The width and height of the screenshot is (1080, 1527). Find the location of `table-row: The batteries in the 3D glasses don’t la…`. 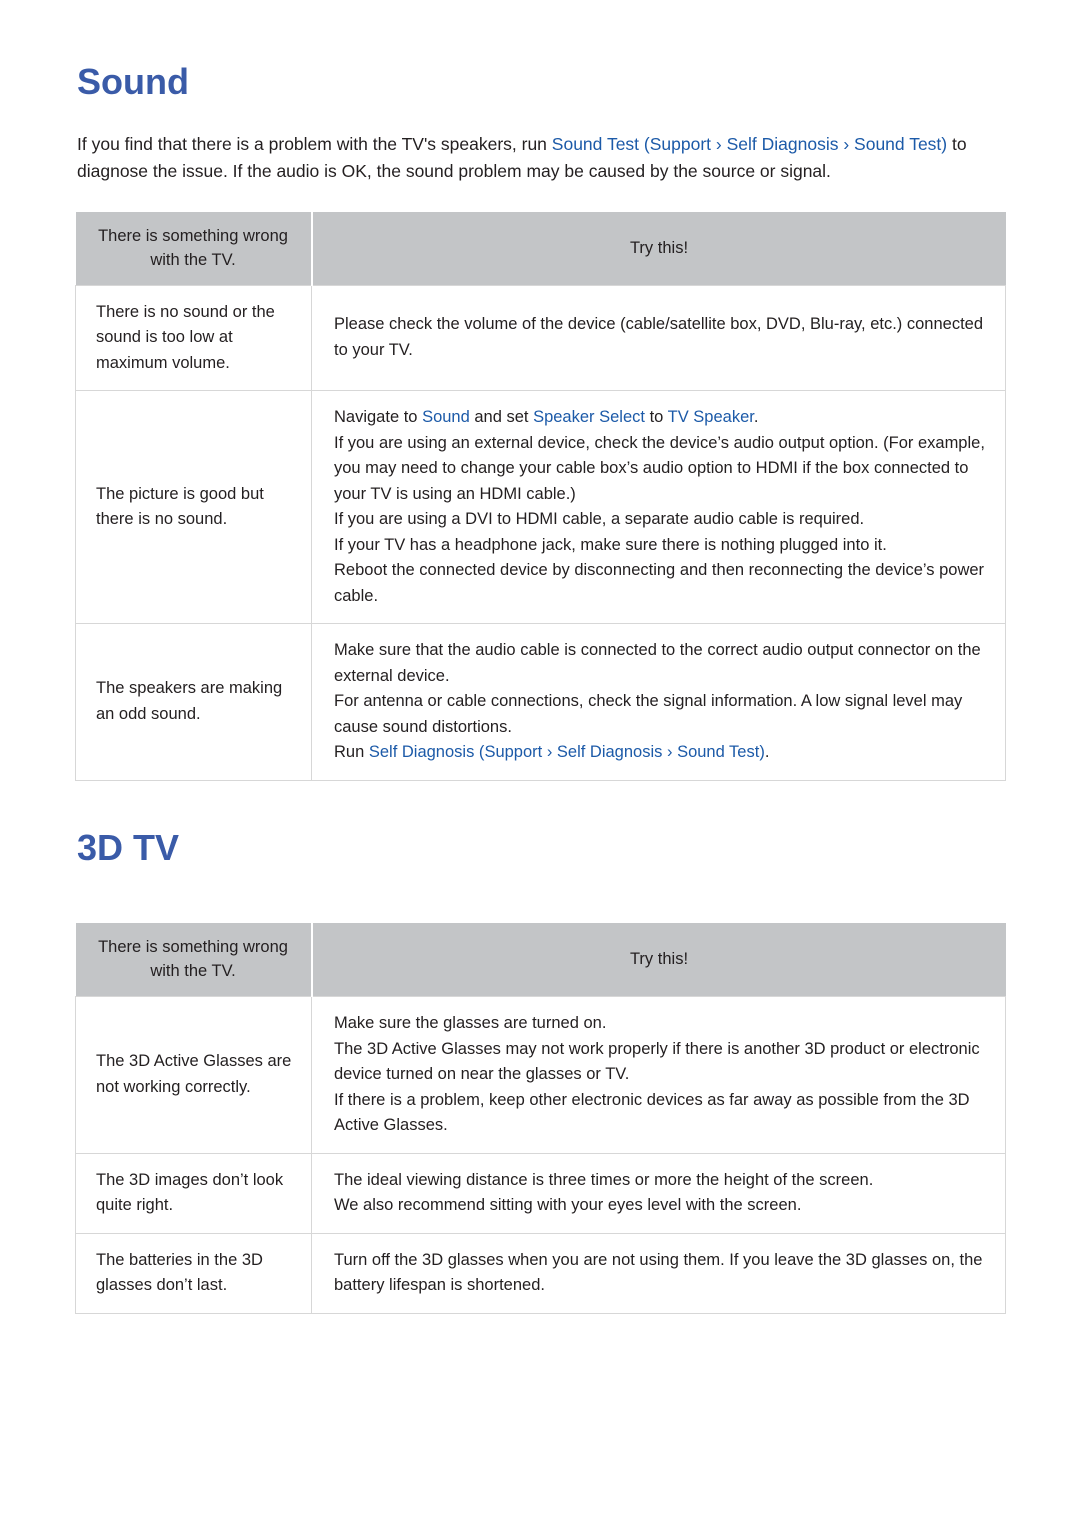

table-row: The batteries in the 3D glasses don’t la… is located at coordinates (540, 1273).